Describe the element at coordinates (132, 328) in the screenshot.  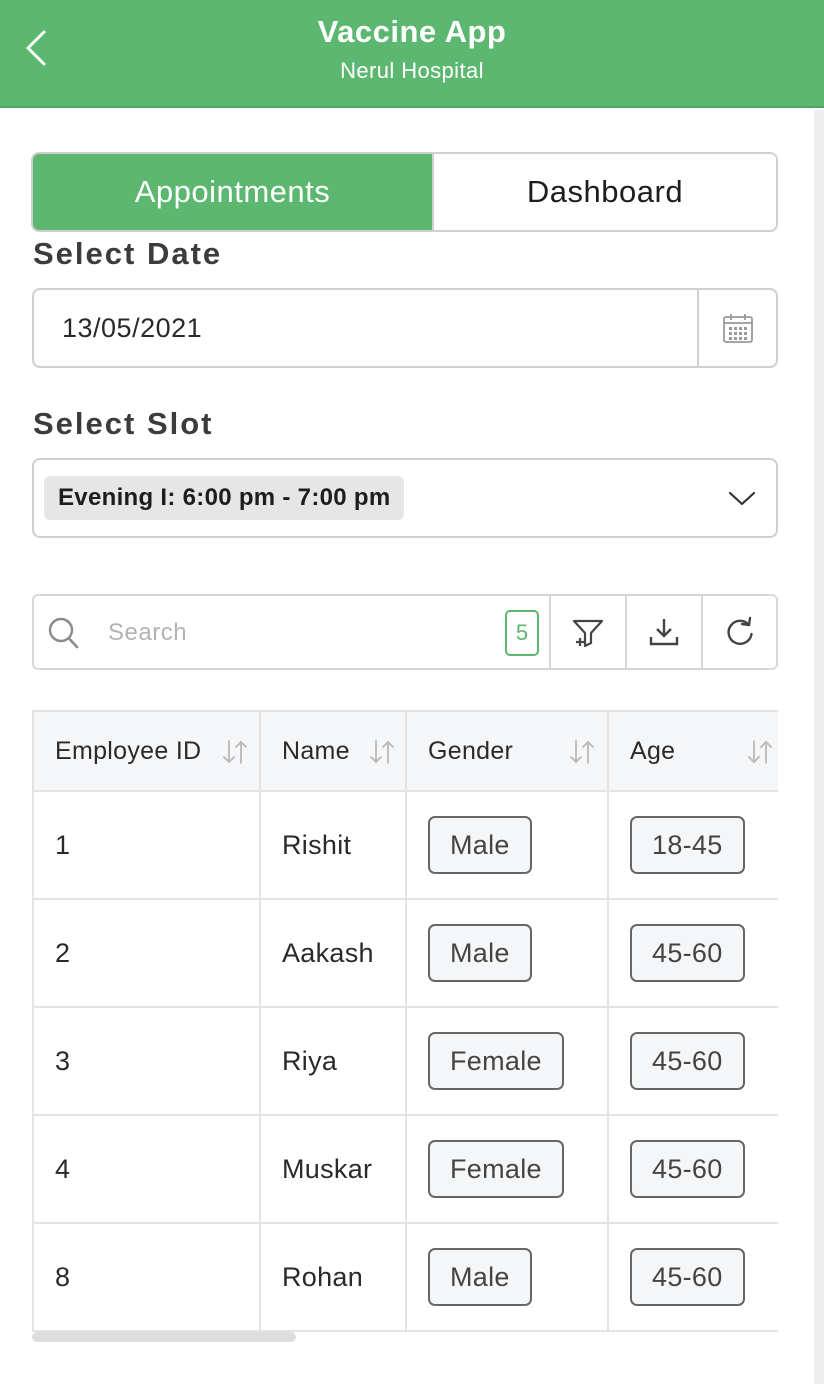
I see `date-value: 13/05/2021` at that location.